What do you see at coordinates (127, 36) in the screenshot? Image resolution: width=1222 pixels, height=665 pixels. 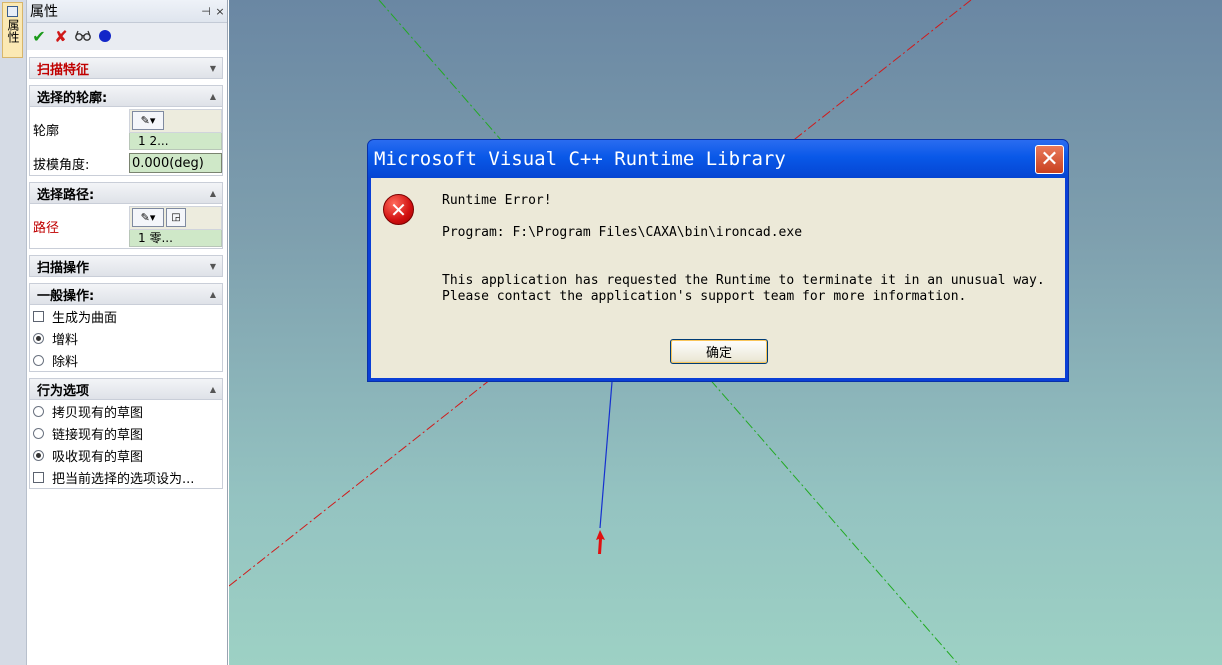 I see `panel-toolbar: ✔ ✘` at bounding box center [127, 36].